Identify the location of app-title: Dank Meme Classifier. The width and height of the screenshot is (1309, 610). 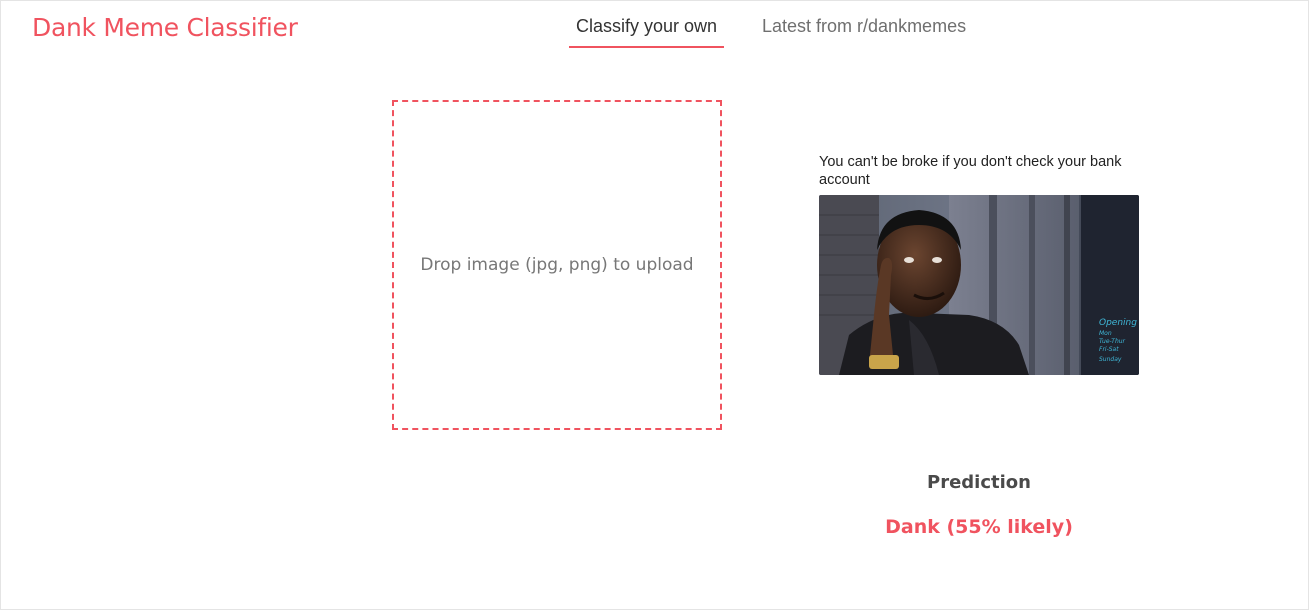
(165, 27).